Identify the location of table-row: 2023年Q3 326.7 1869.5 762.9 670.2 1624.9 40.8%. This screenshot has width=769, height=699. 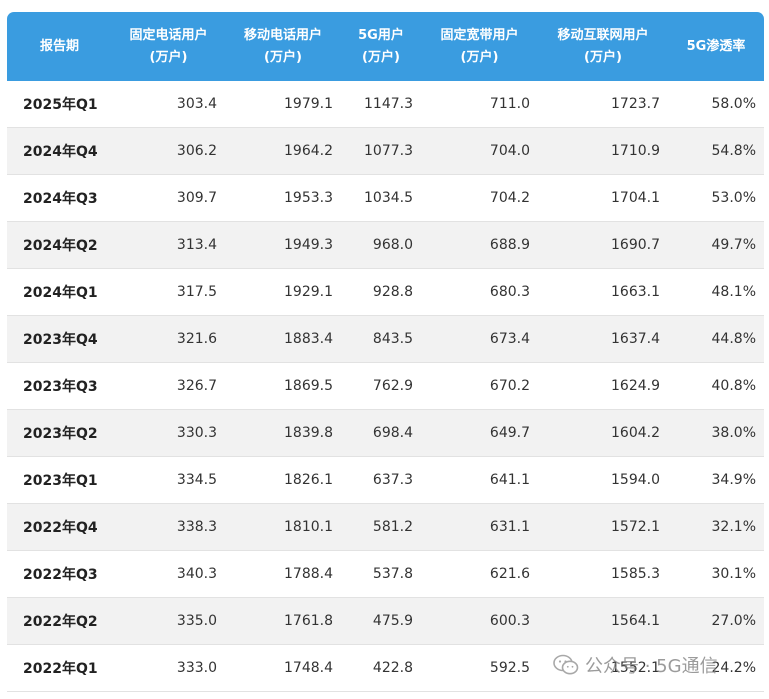
(385, 386).